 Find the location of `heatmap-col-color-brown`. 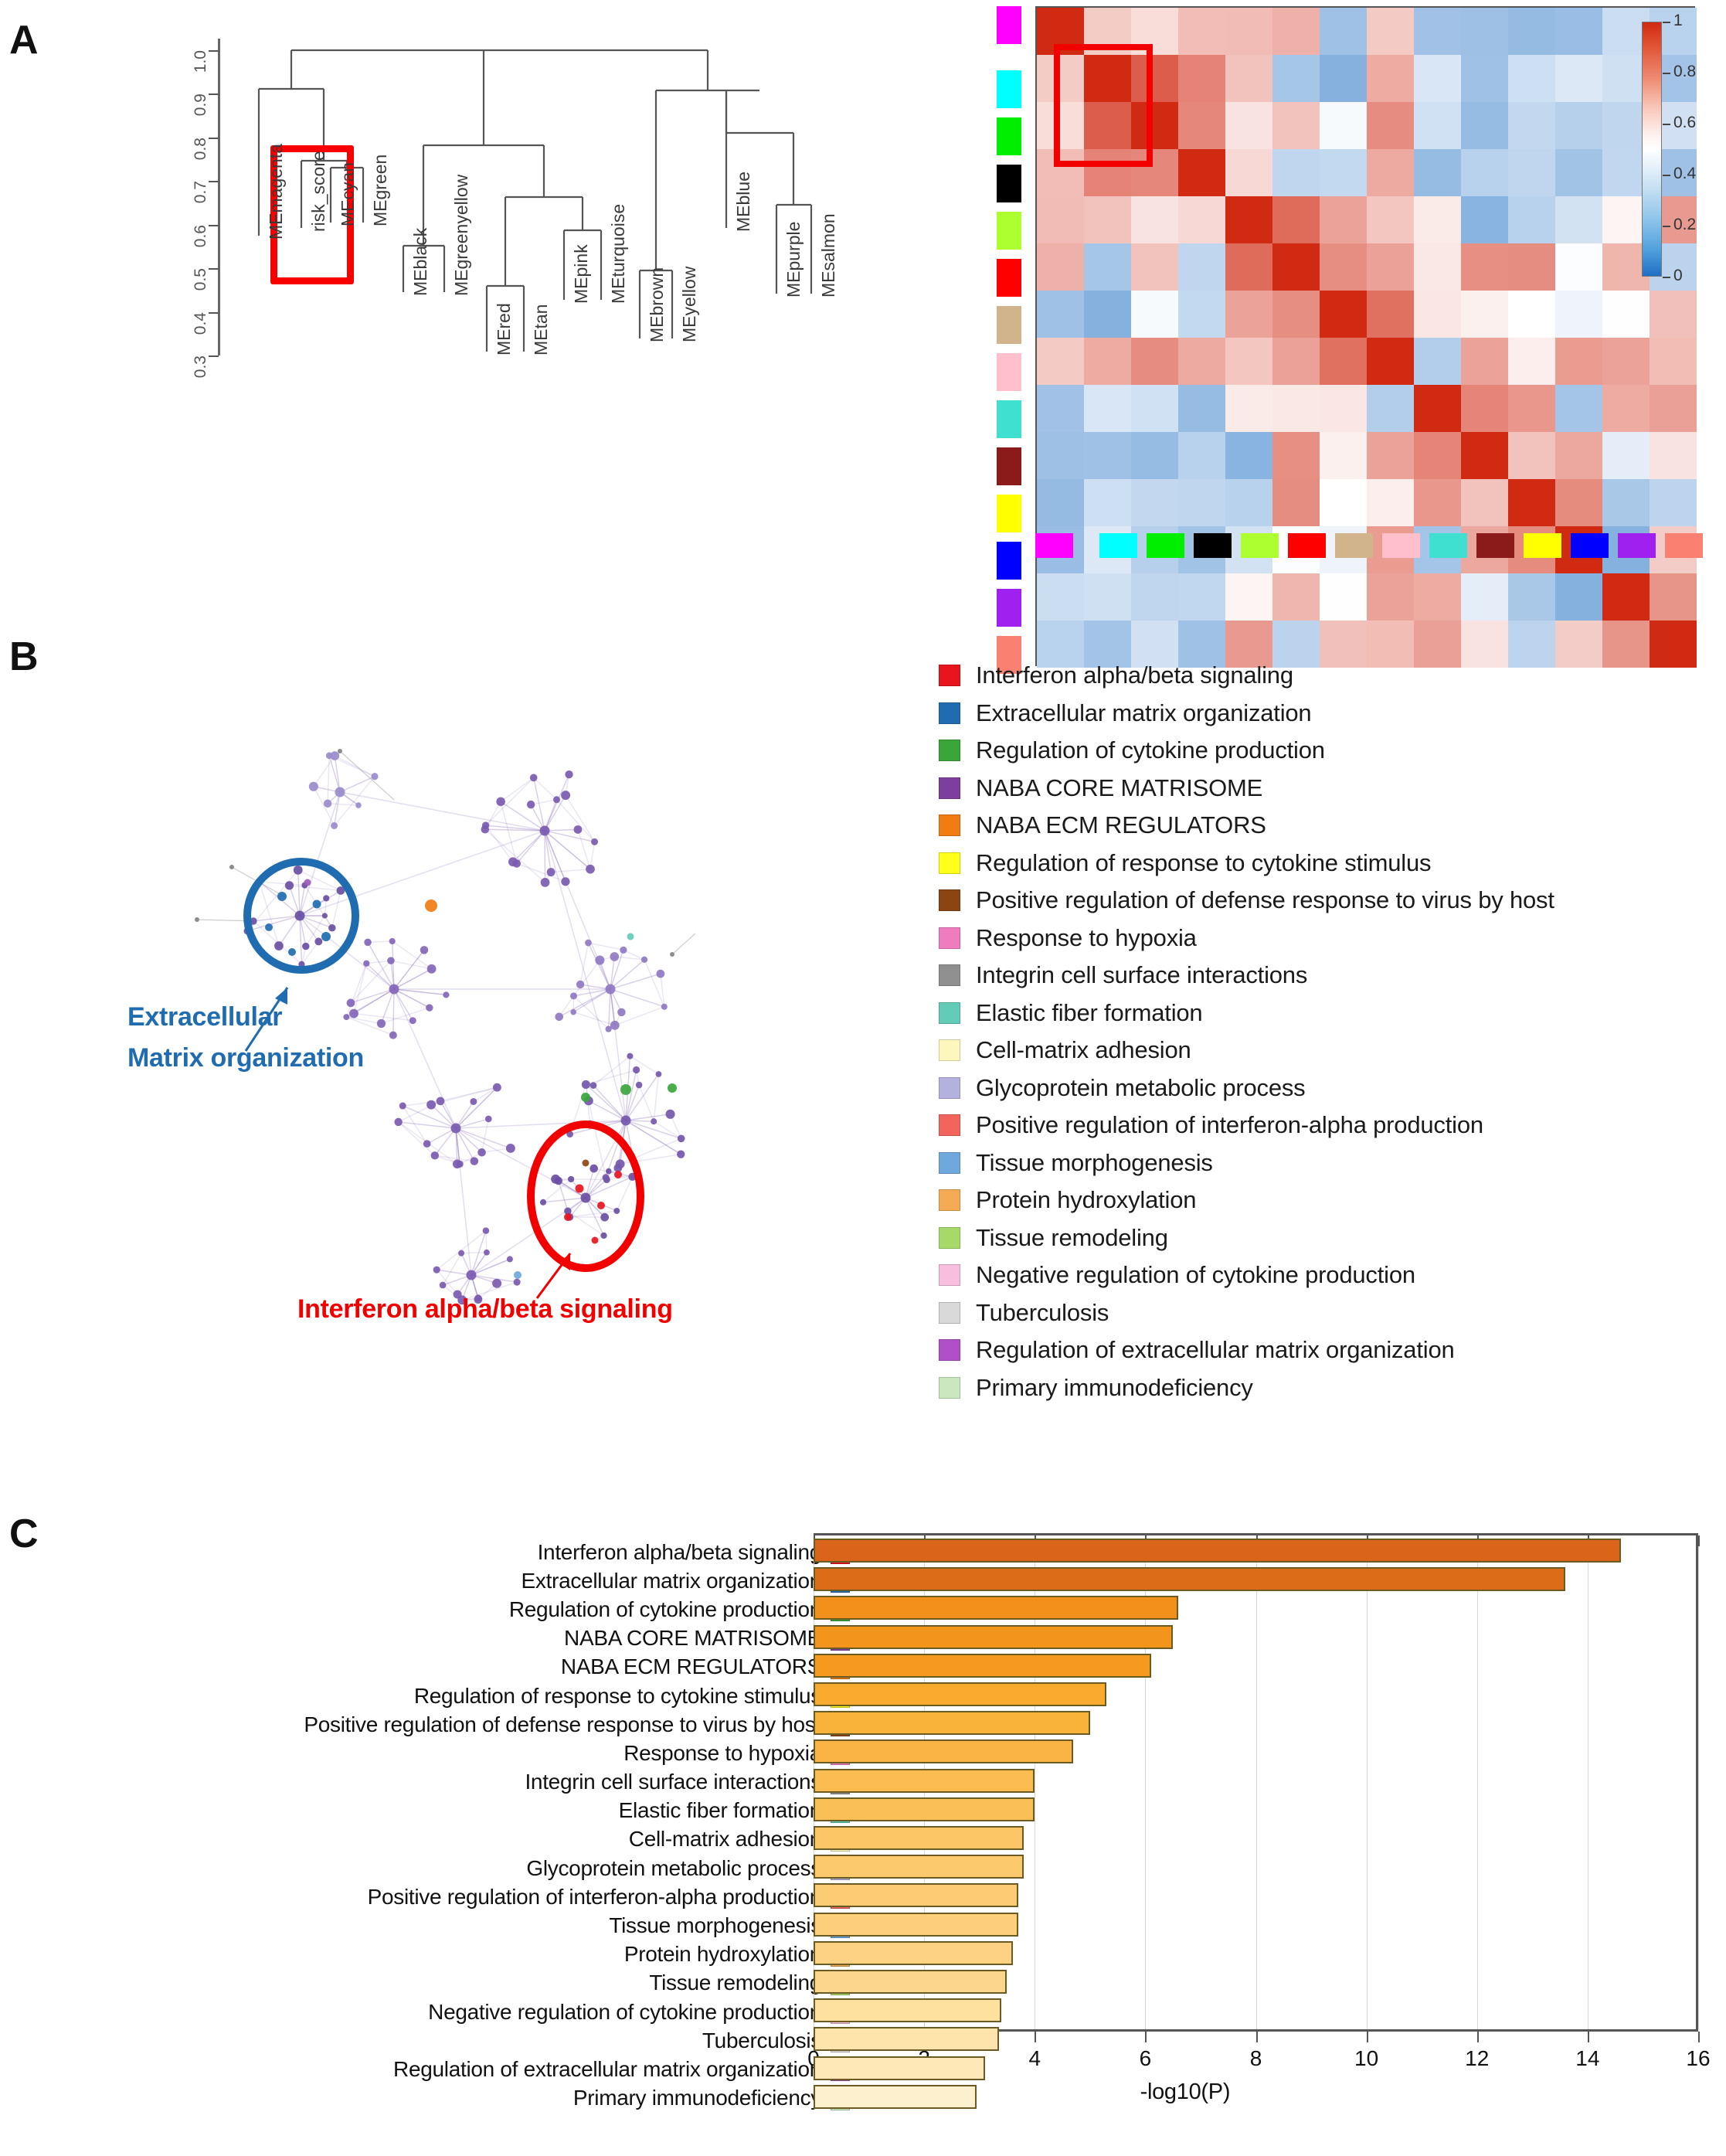

heatmap-col-color-brown is located at coordinates (1495, 545).